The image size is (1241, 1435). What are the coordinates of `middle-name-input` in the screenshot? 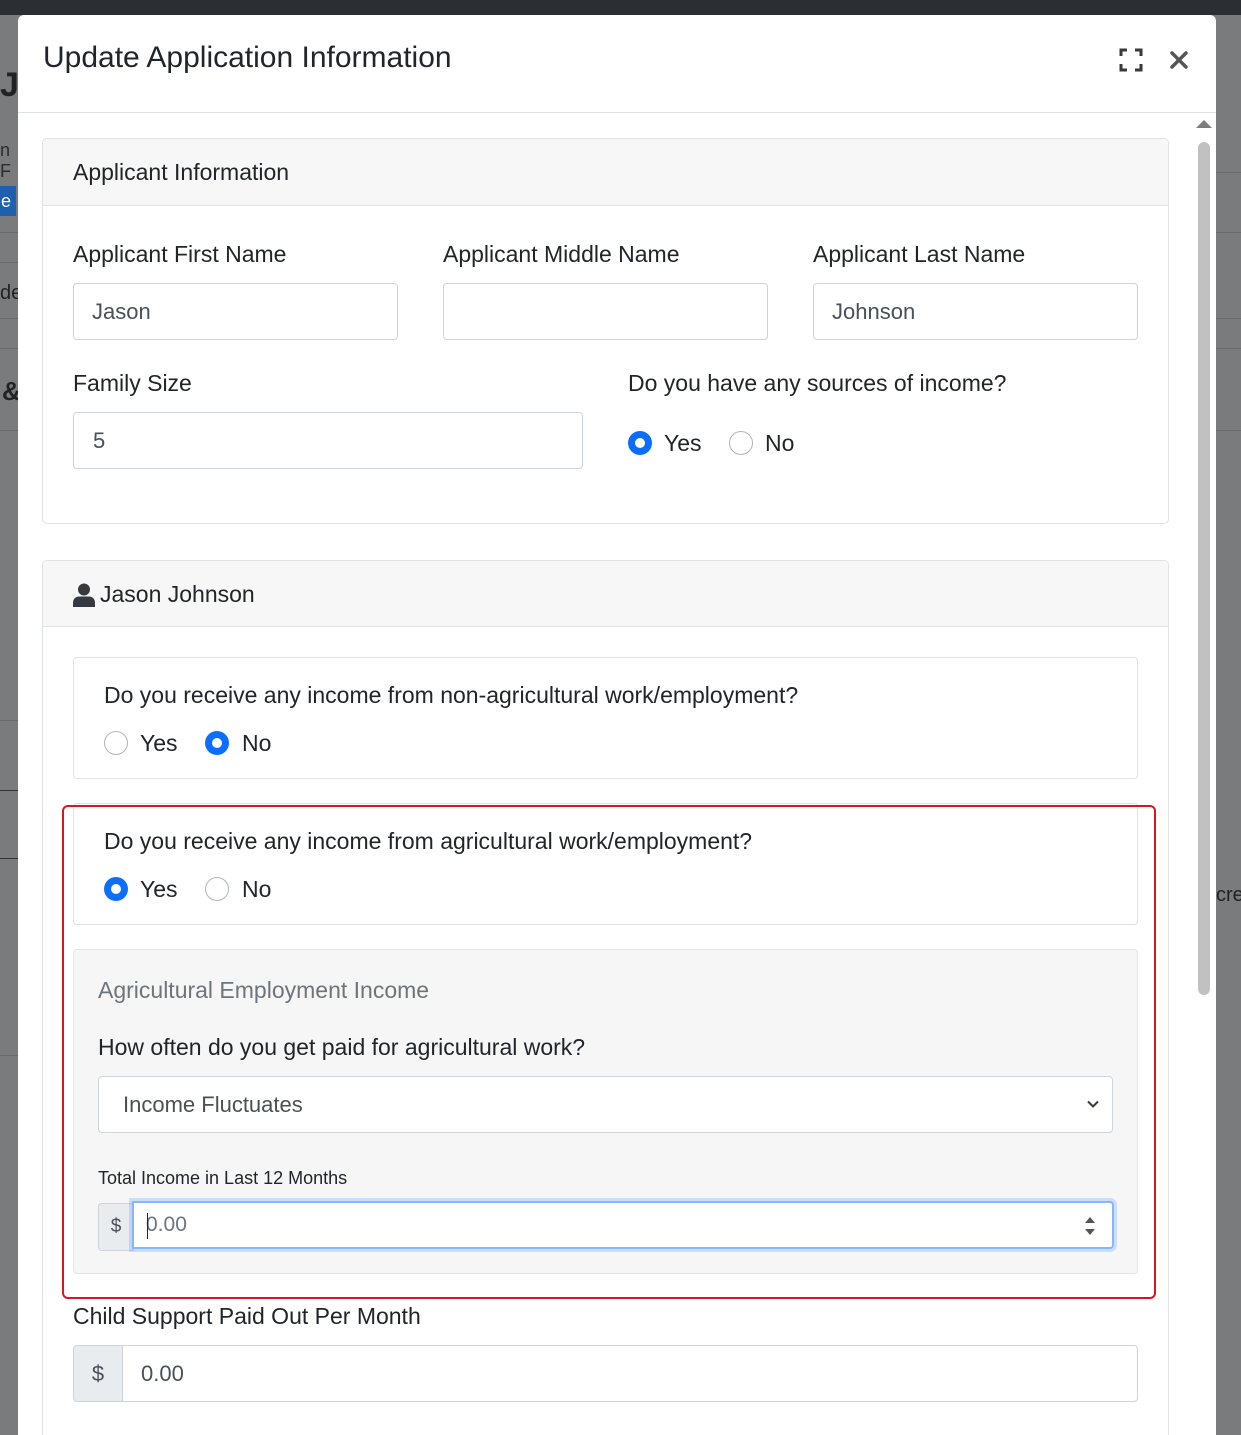 It's located at (605, 311).